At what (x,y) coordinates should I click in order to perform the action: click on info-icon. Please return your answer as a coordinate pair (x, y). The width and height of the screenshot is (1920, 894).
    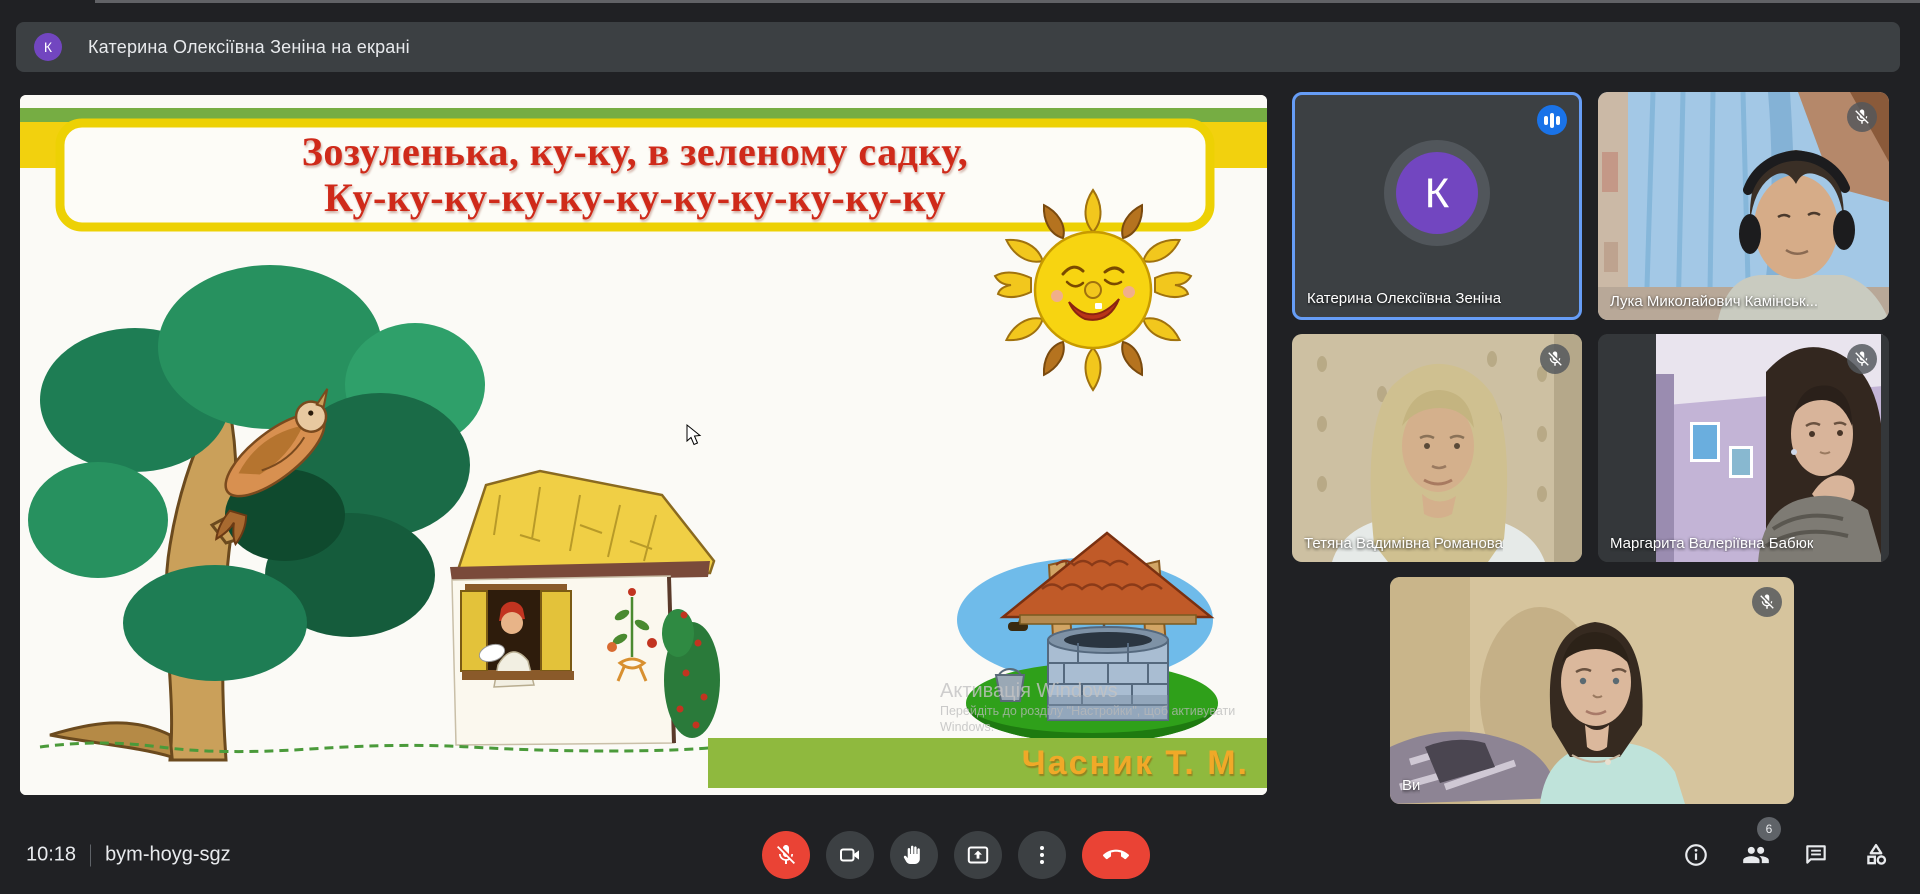
    Looking at the image, I should click on (1696, 855).